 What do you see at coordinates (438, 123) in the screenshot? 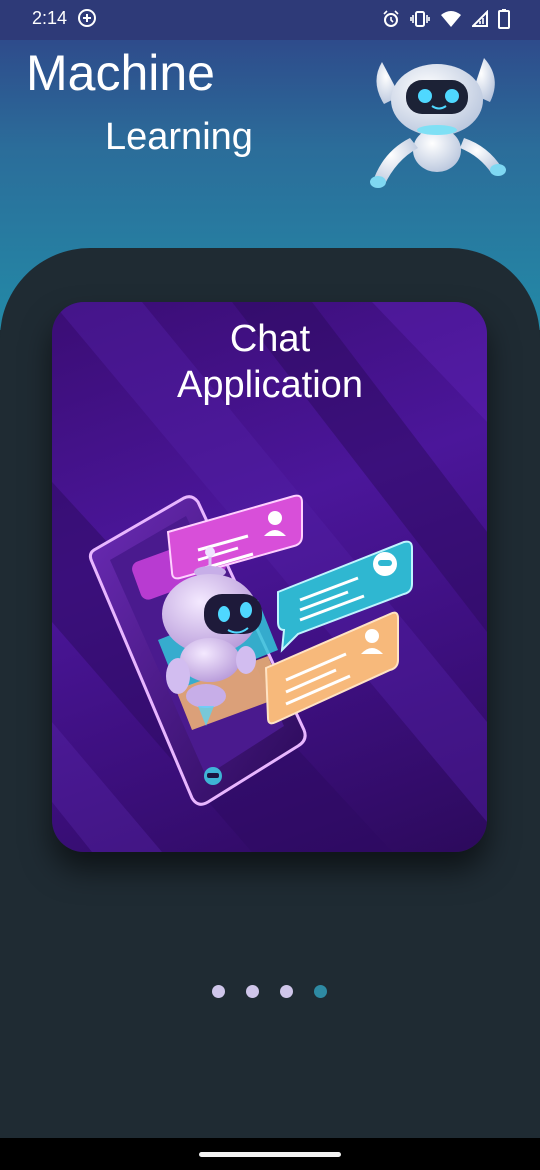
I see `robot-mascot-icon` at bounding box center [438, 123].